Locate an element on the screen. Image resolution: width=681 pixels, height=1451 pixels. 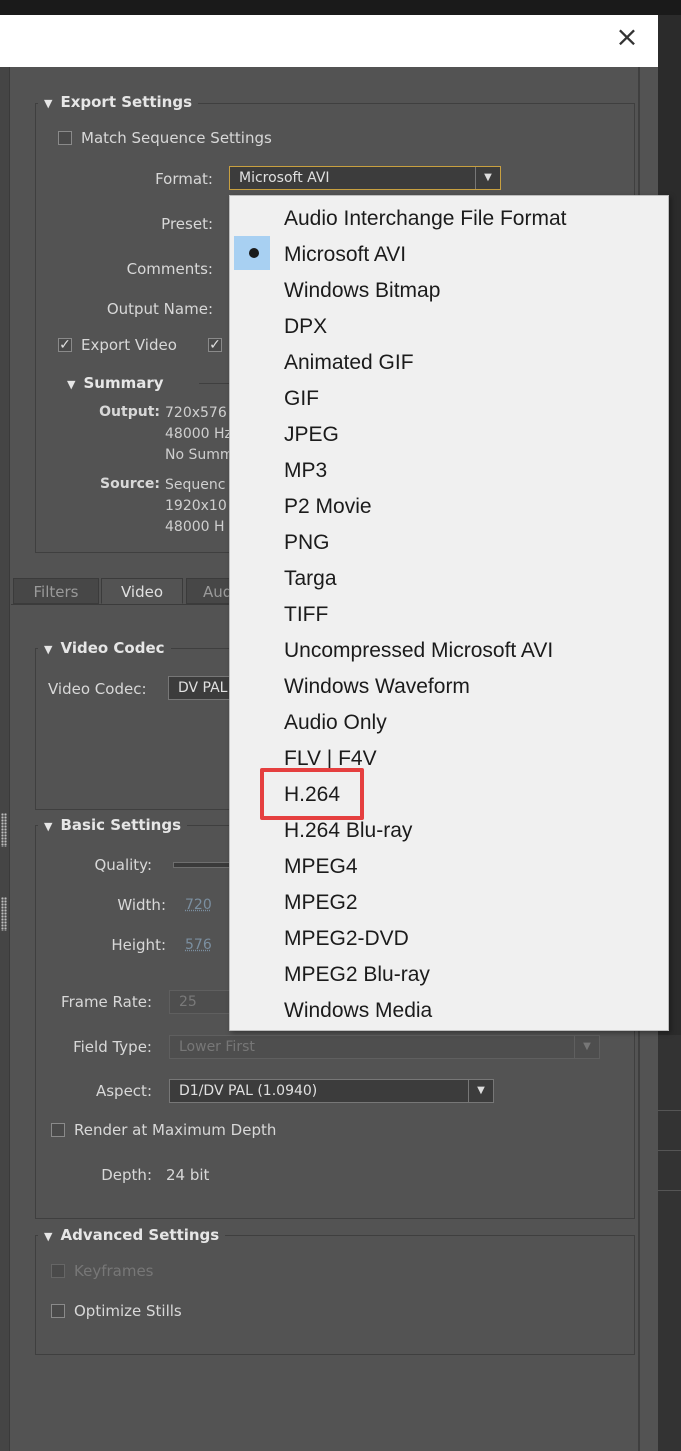
format-menu-item: MP3 is located at coordinates (449, 471).